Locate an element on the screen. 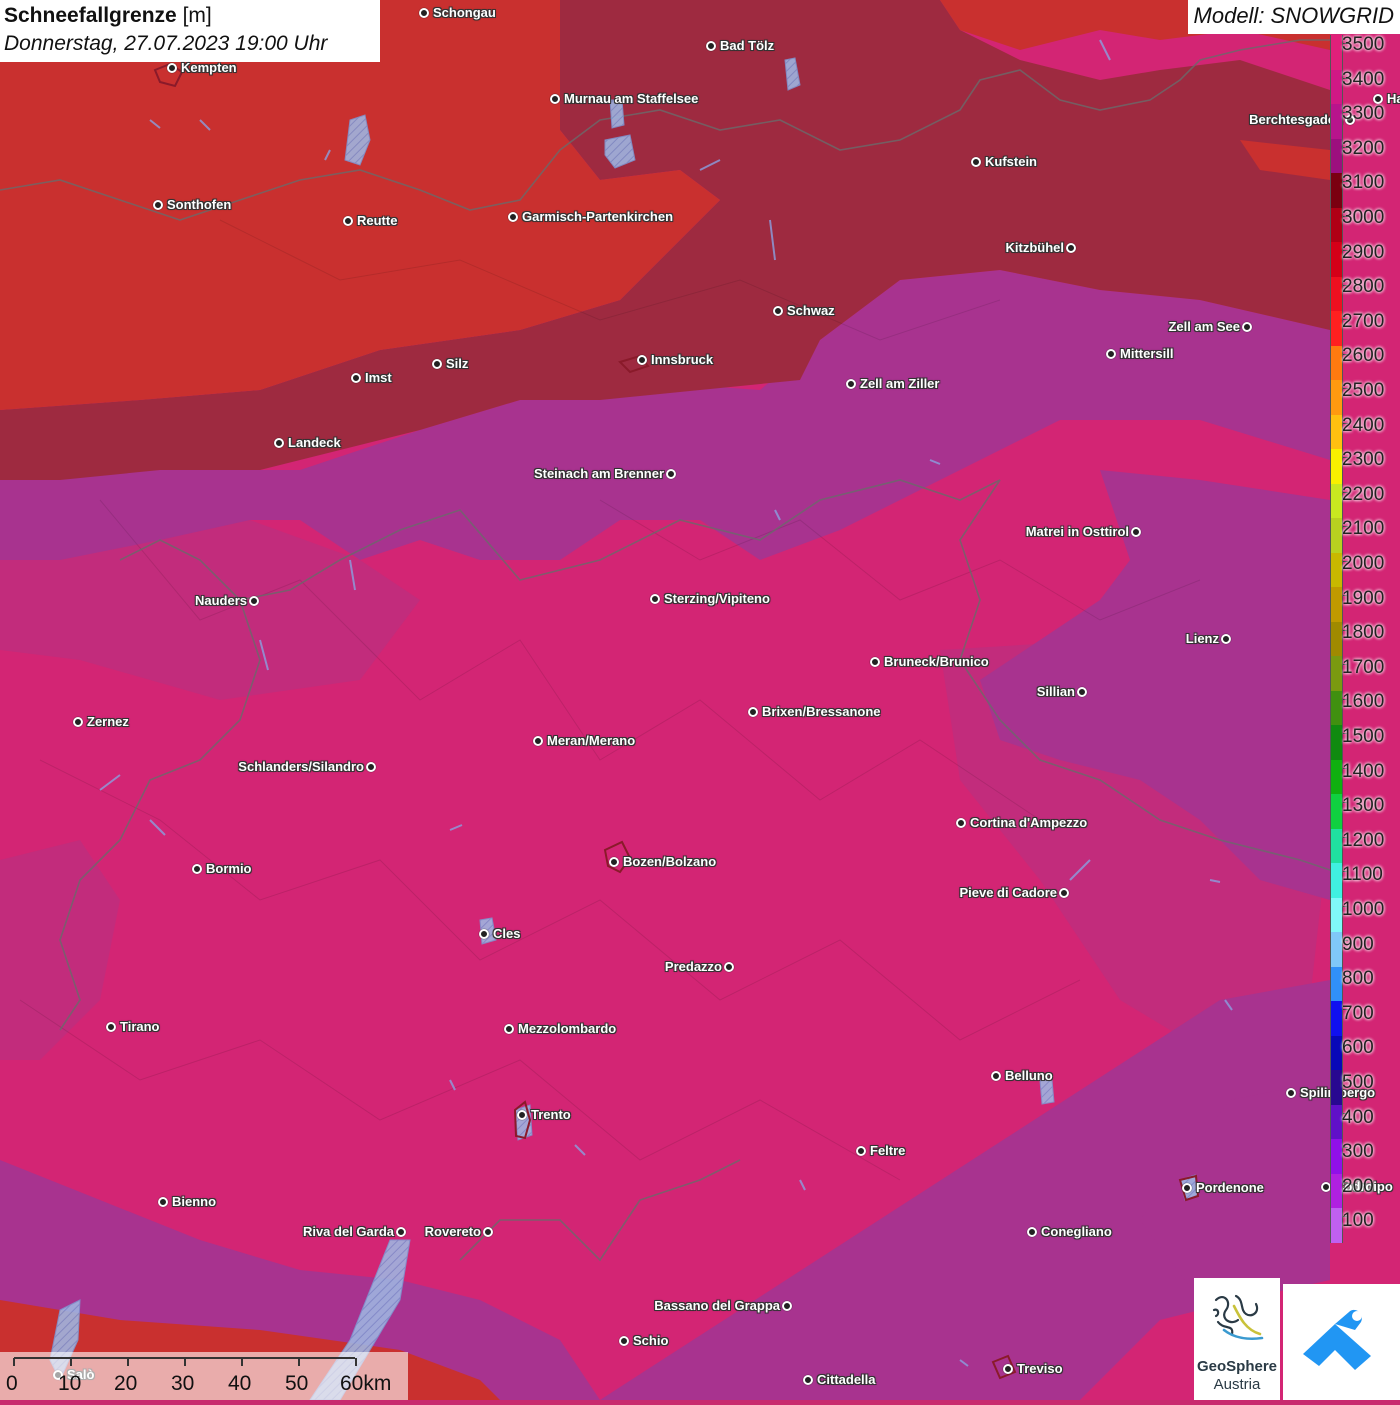 This screenshot has height=1405, width=1400. scale-label: 60km is located at coordinates (366, 1383).